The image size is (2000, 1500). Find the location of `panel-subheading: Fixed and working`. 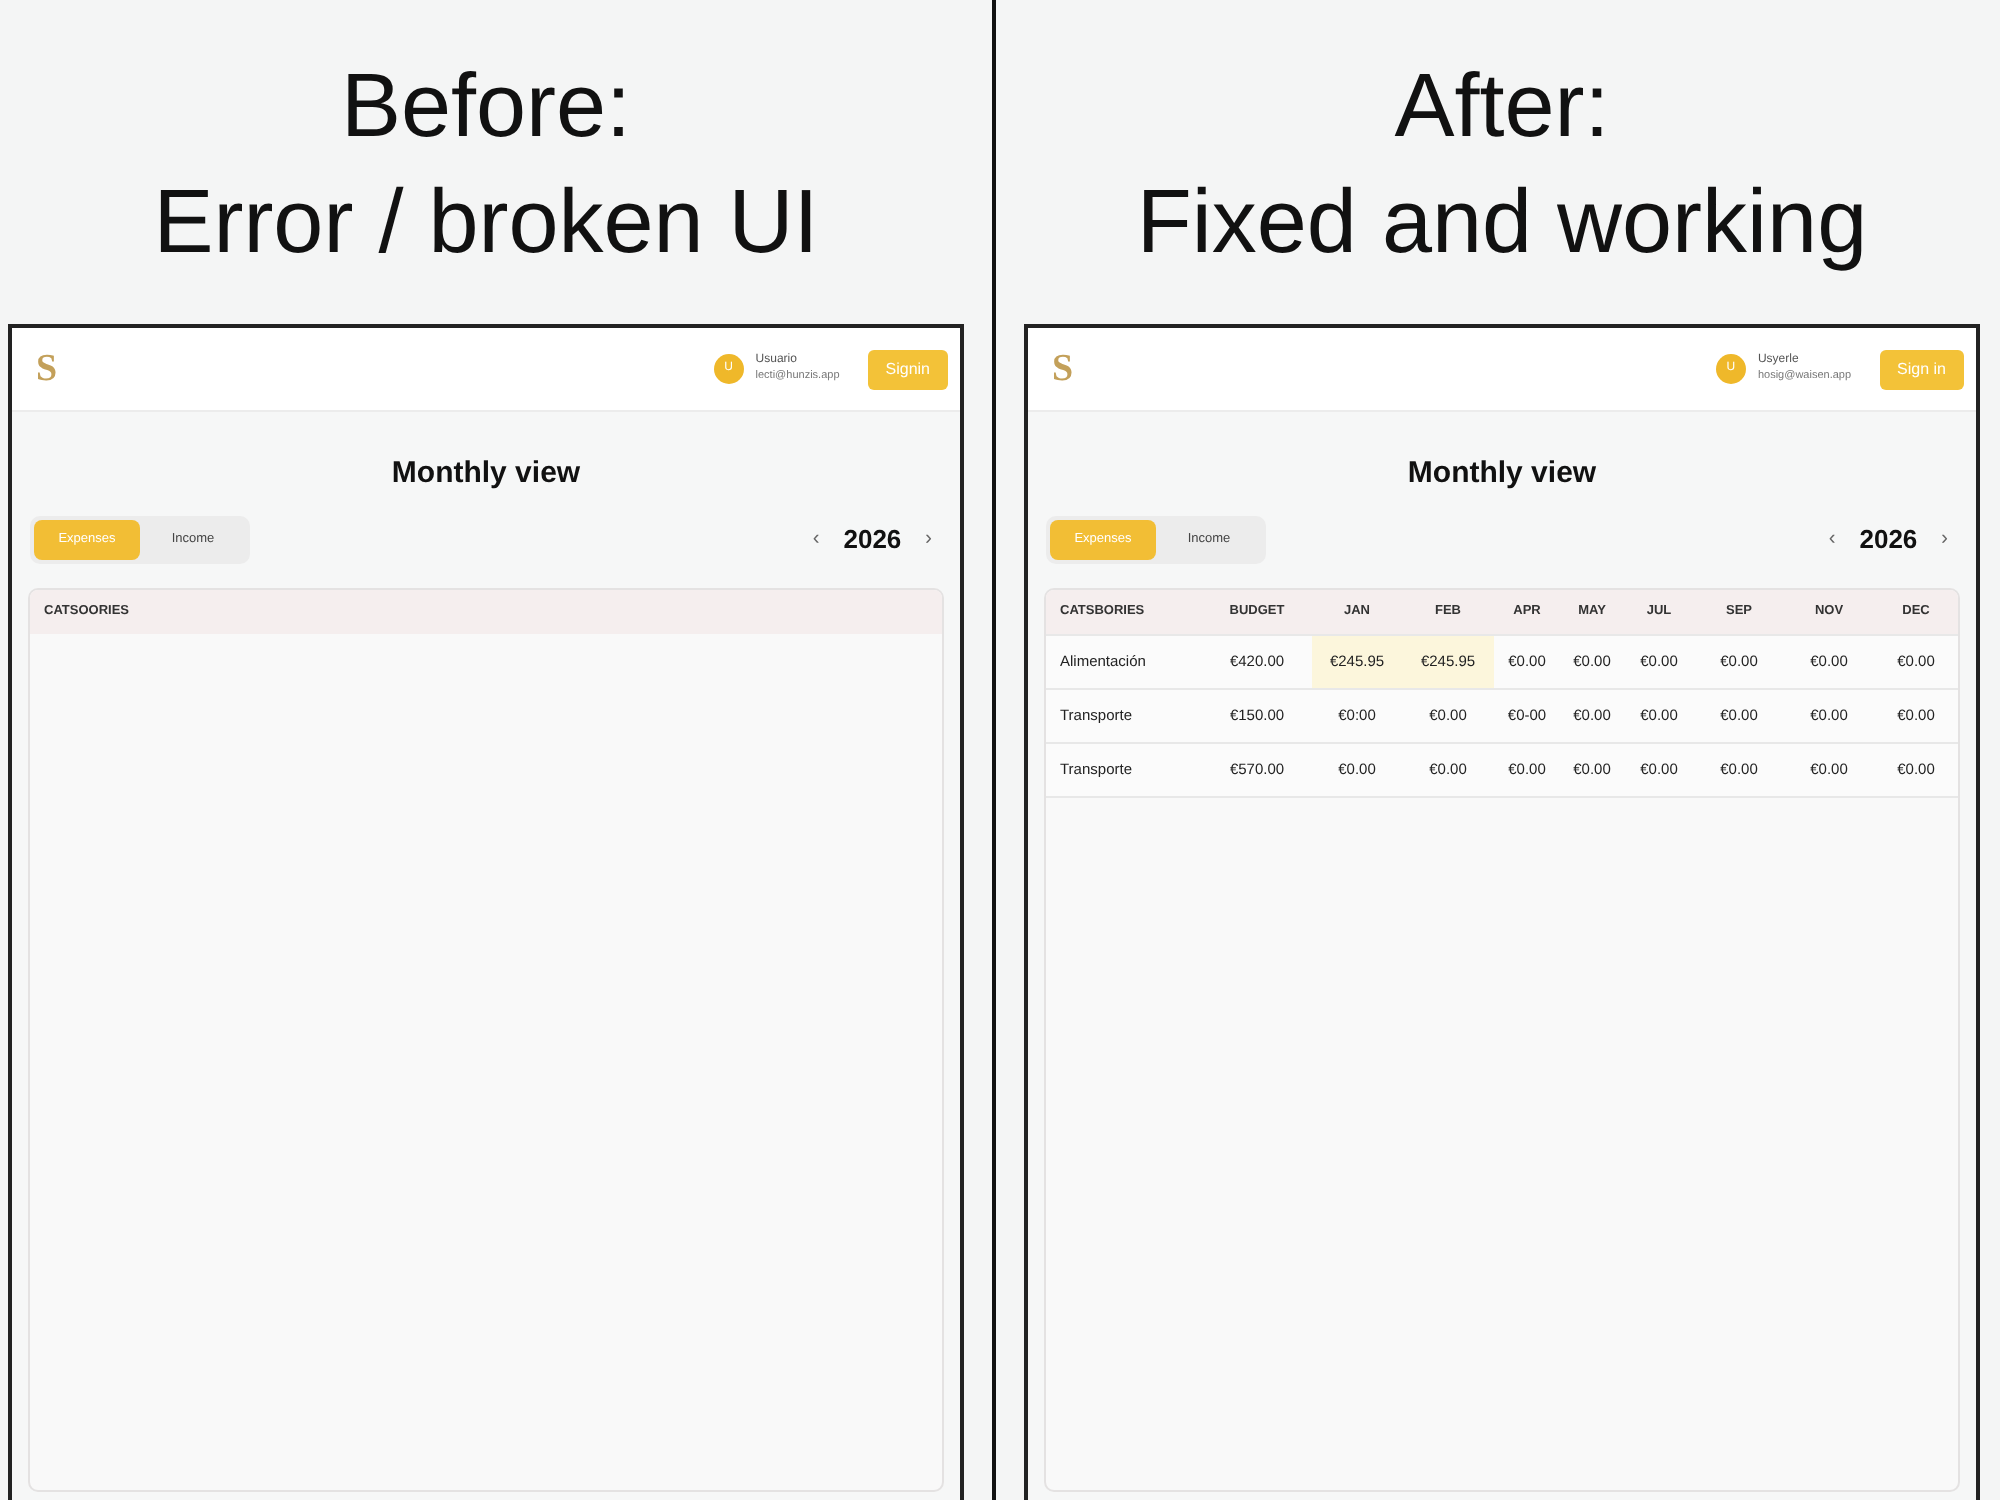

panel-subheading: Fixed and working is located at coordinates (1502, 222).